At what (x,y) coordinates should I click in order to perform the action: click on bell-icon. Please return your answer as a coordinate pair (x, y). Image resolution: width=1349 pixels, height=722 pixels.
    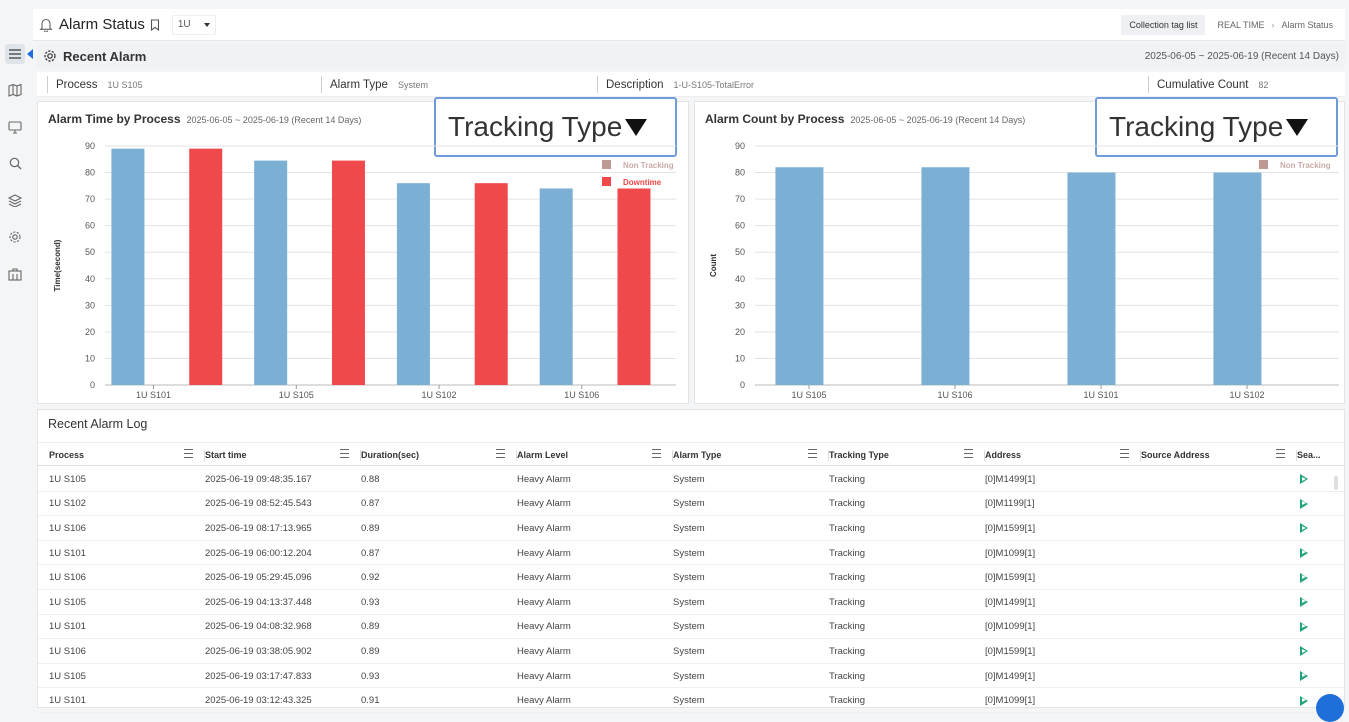
    Looking at the image, I should click on (46, 24).